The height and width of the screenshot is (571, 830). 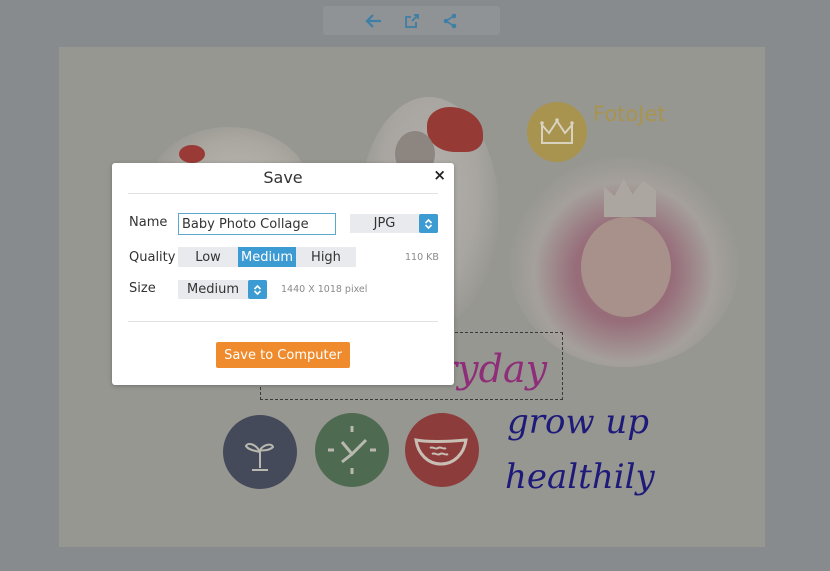 I want to click on file-size: 110 KB, so click(x=422, y=257).